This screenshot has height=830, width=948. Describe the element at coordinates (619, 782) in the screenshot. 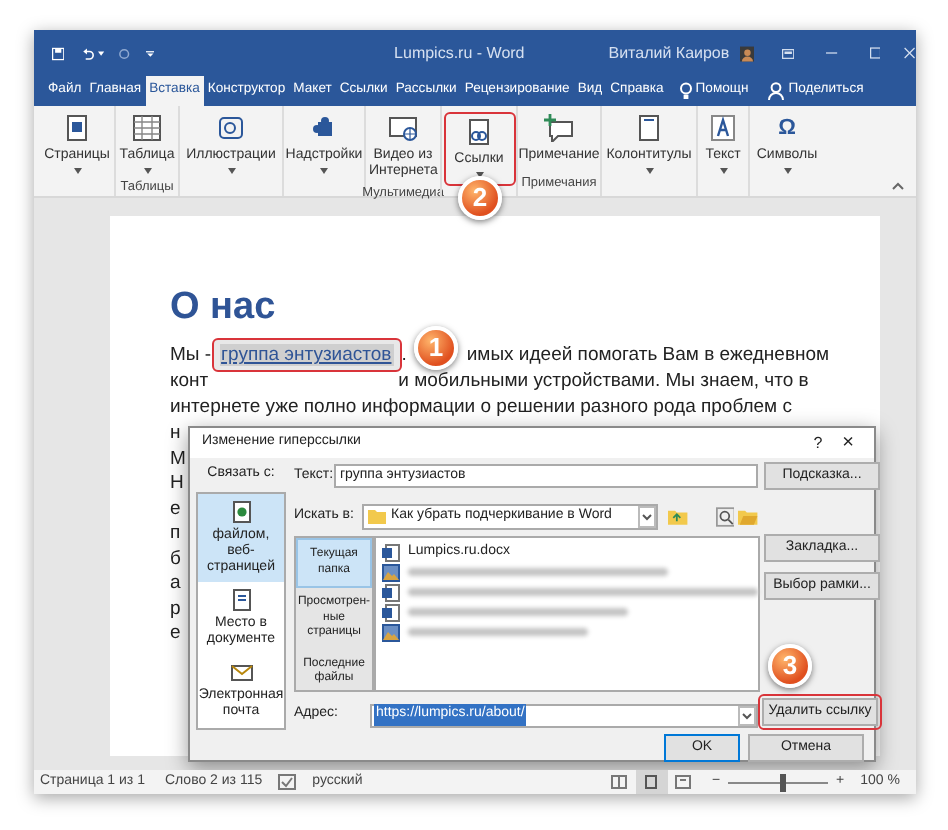

I see `read-mode-icon` at that location.